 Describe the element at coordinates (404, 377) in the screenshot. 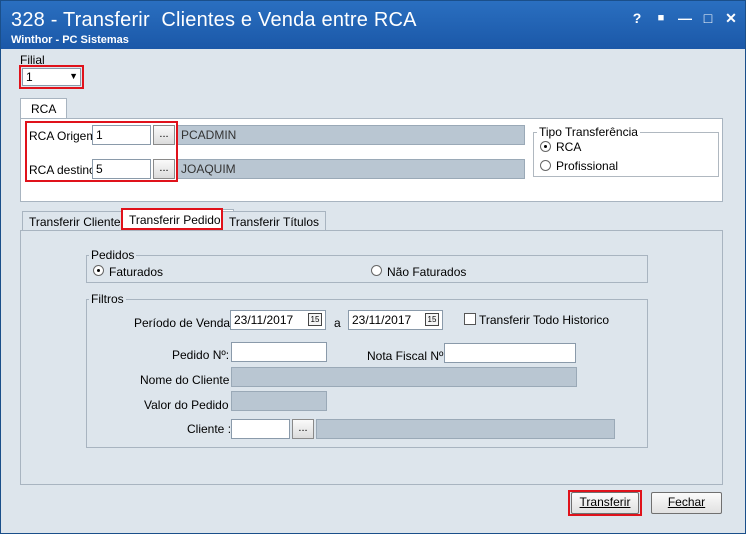

I see `nome-cliente-field` at that location.